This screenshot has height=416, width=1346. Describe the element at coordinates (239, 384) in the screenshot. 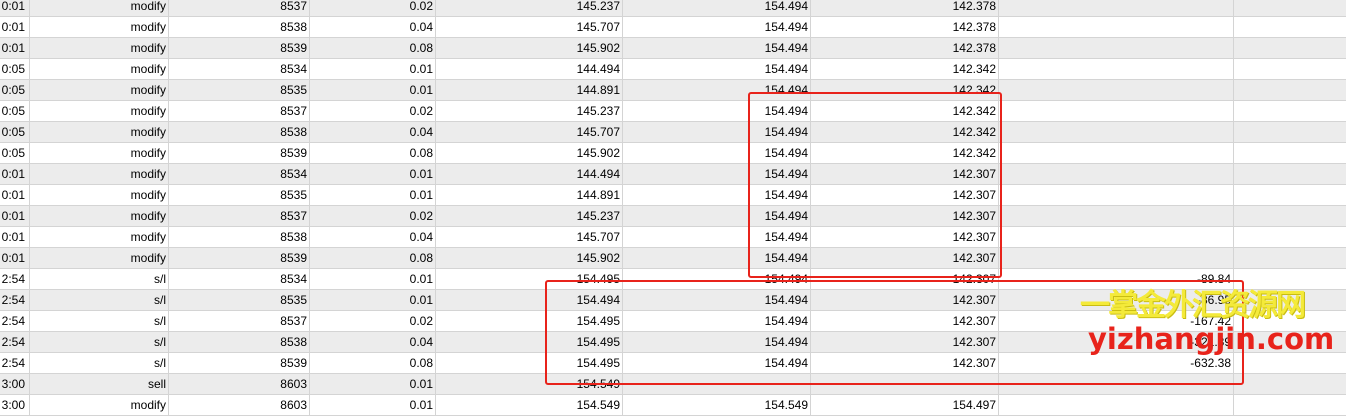

I see `cell-order: 8603` at that location.